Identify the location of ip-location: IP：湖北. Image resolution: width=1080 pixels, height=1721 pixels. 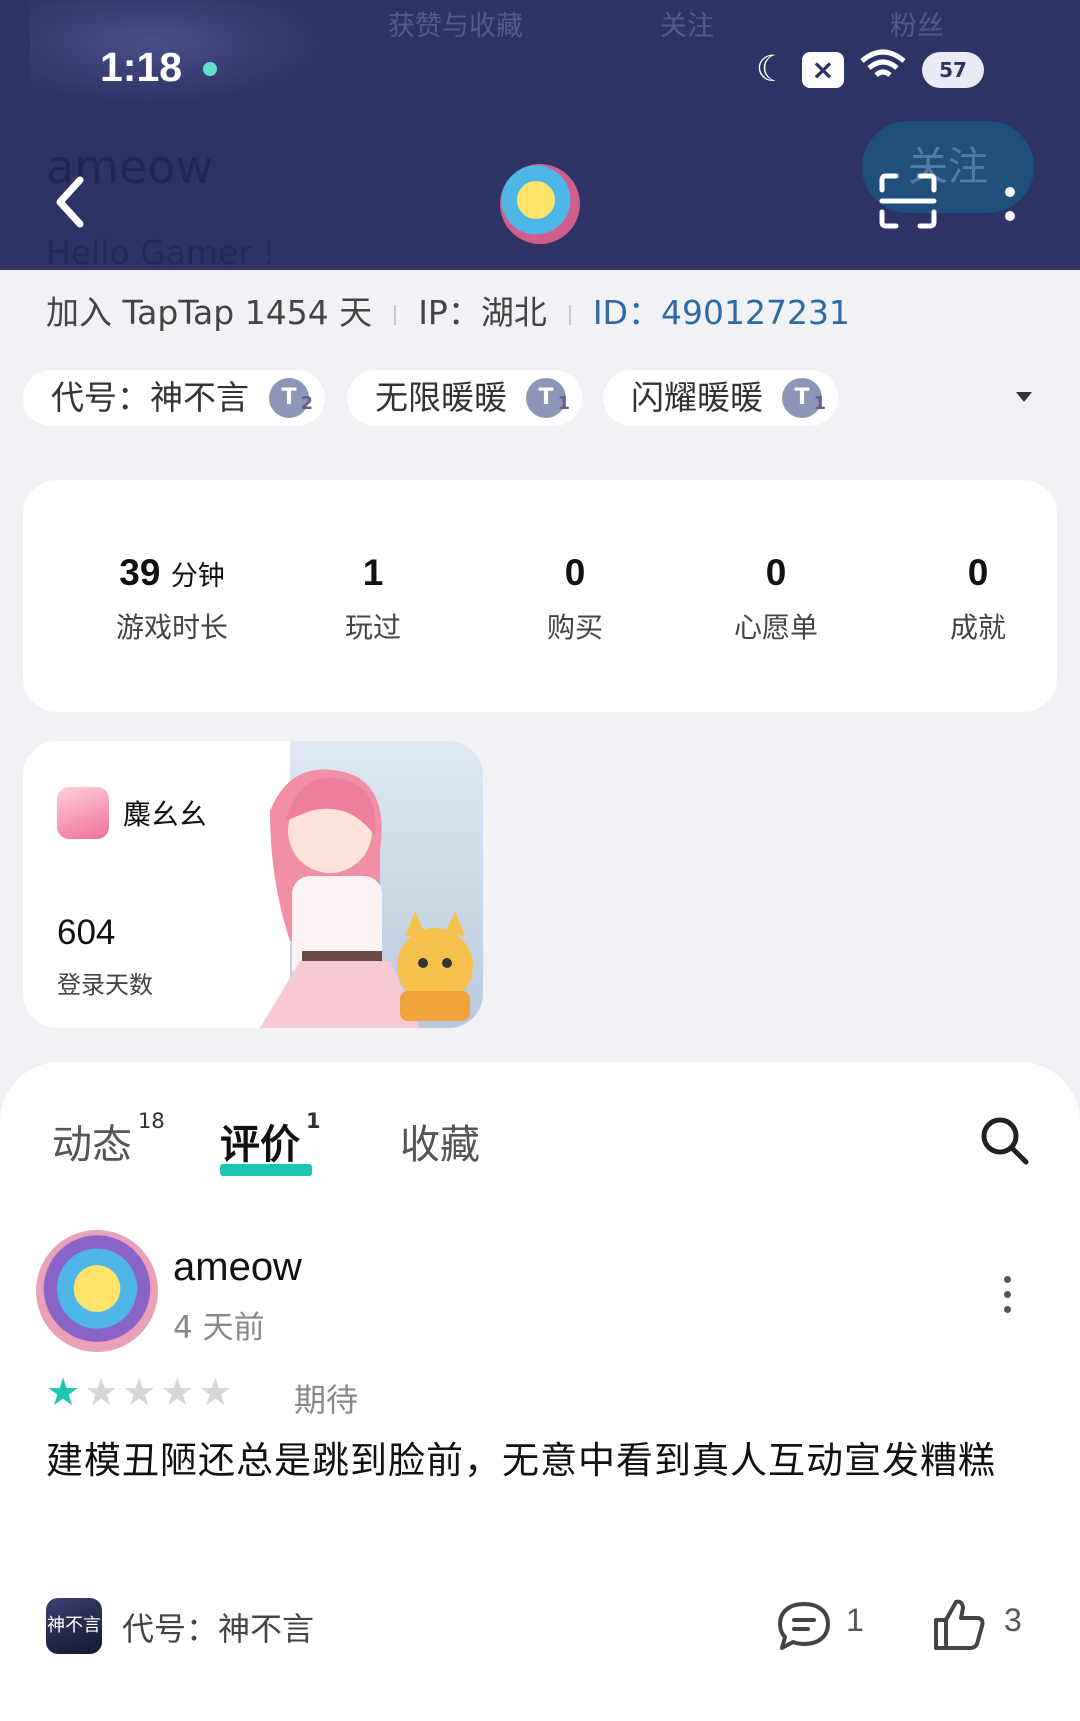
(482, 312).